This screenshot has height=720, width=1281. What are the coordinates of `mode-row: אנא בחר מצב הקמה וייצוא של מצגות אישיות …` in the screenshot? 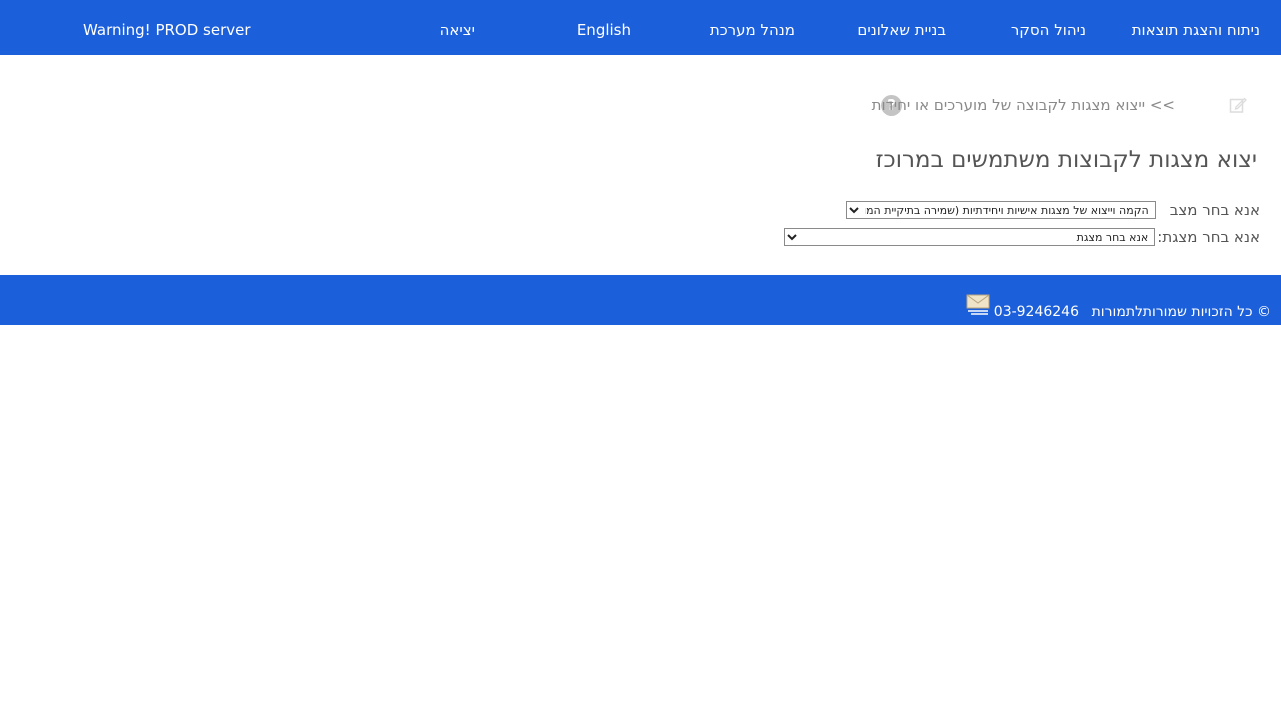 It's located at (1052, 210).